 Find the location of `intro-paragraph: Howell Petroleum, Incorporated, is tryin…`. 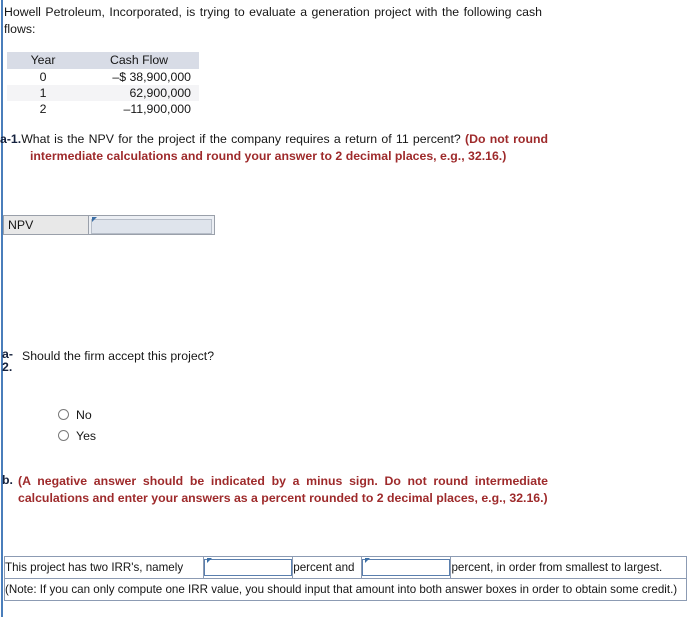

intro-paragraph: Howell Petroleum, Incorporated, is tryin… is located at coordinates (273, 20).